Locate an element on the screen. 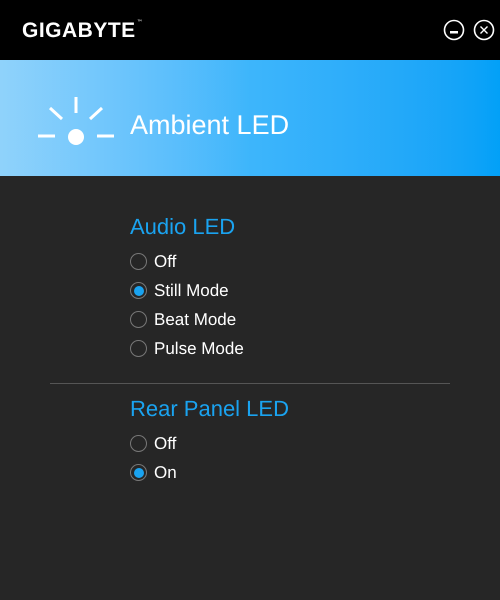 The image size is (500, 600). banner-title: Ambient LED is located at coordinates (210, 125).